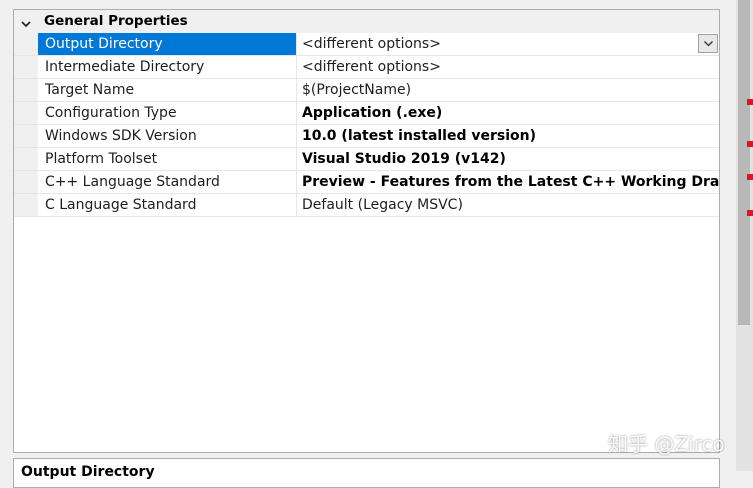  Describe the element at coordinates (167, 44) in the screenshot. I see `property-name: Output Directory` at that location.